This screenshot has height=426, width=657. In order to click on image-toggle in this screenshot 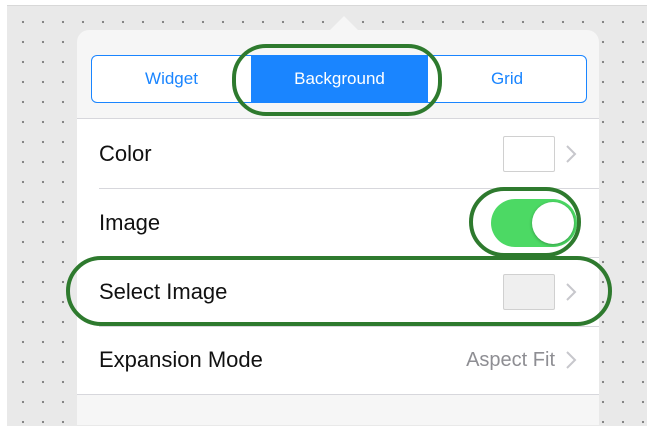, I will do `click(534, 222)`.